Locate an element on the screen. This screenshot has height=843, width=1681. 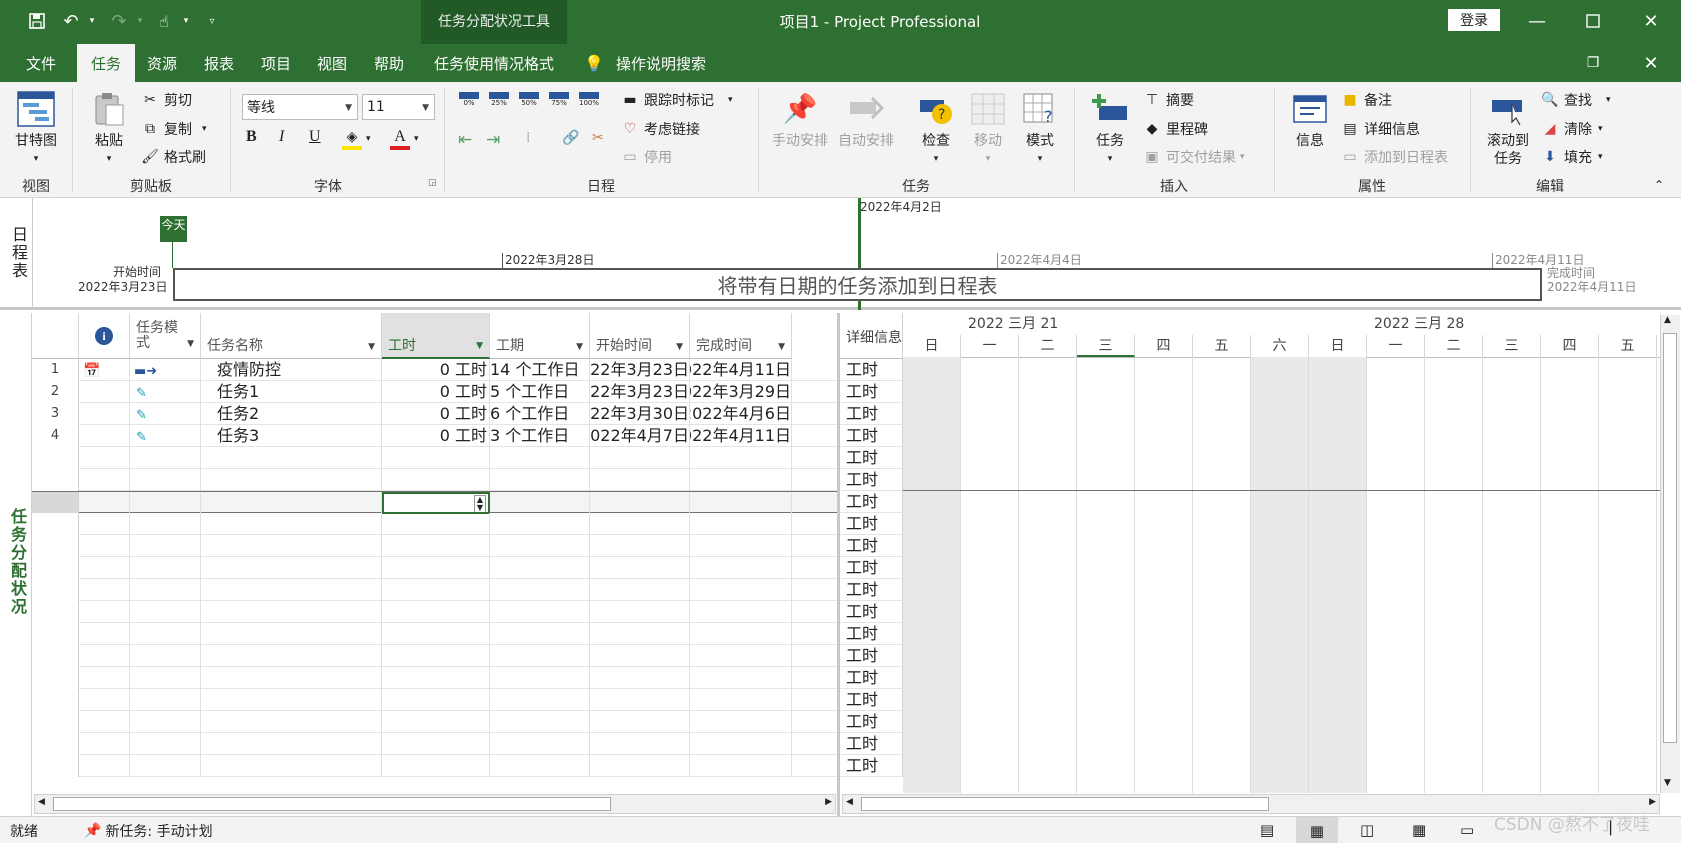
scroll-left-icon: ◀ is located at coordinates (849, 802).